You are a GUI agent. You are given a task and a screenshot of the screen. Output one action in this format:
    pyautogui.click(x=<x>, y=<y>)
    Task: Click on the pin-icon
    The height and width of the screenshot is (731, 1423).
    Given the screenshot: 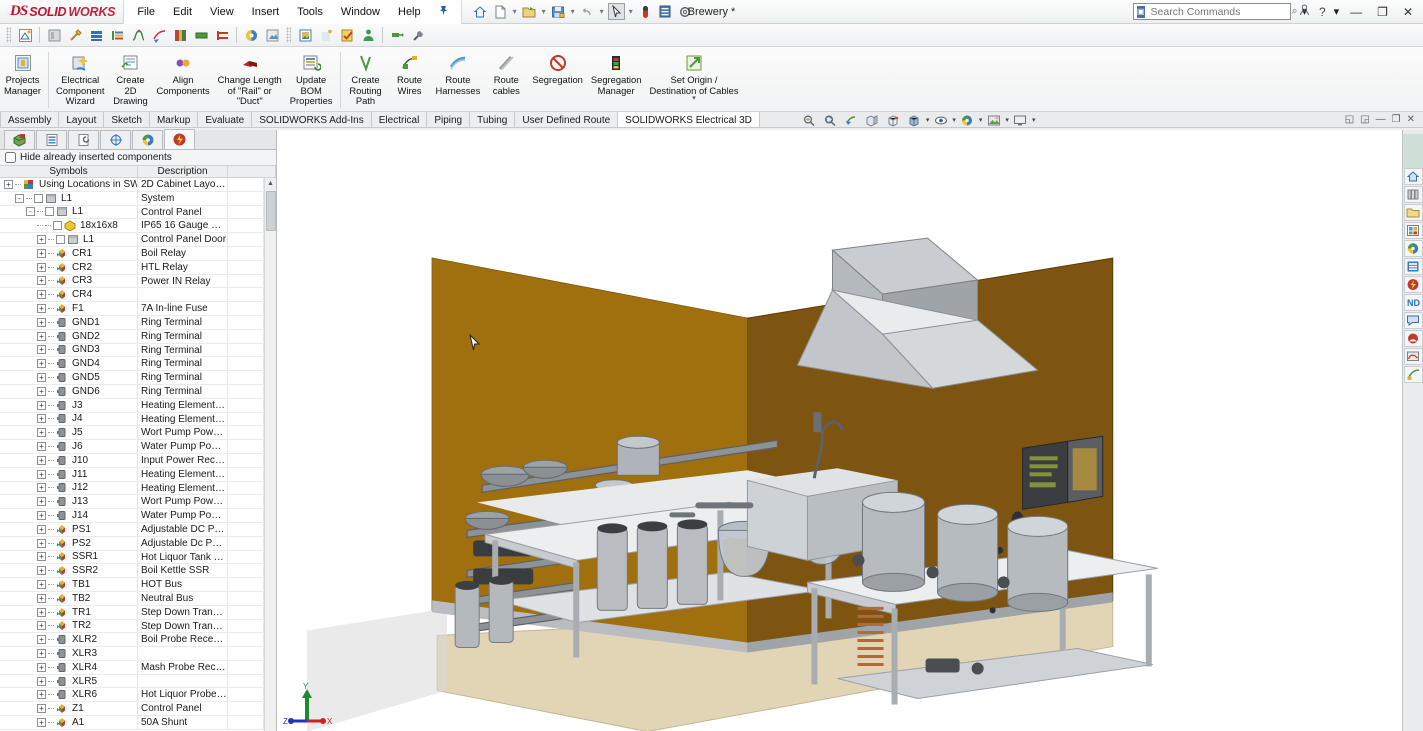 What is the action you would take?
    pyautogui.click(x=443, y=12)
    